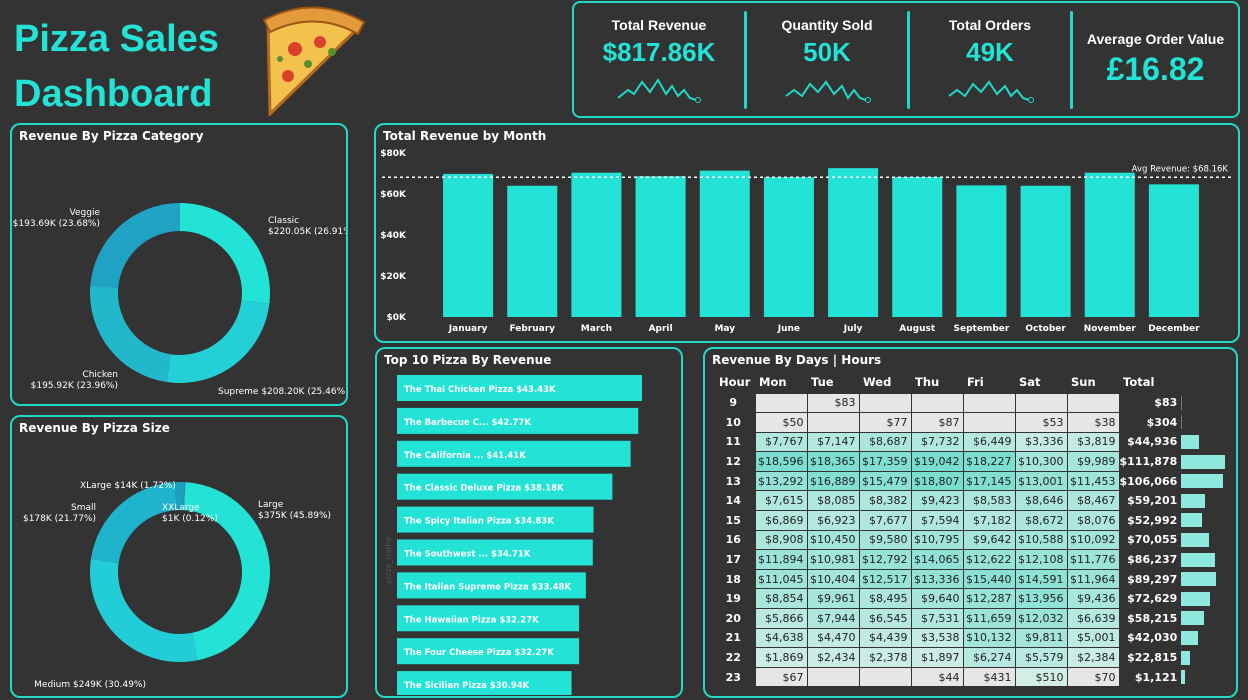 The image size is (1248, 700). Describe the element at coordinates (468, 360) in the screenshot. I see `panel-title: Top 10 Pizza By Revenue` at that location.